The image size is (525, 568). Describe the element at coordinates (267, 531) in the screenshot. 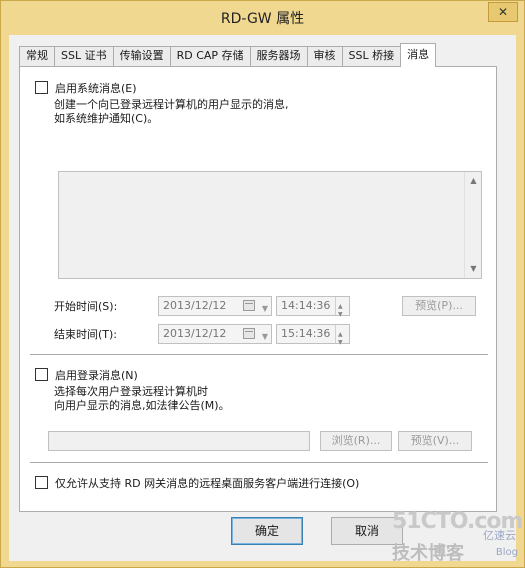

I see `ok-button: 确定` at that location.